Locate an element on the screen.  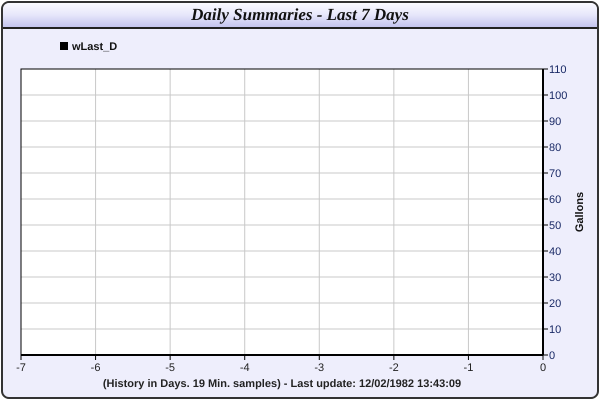
x-tick-label: 0 is located at coordinates (543, 368).